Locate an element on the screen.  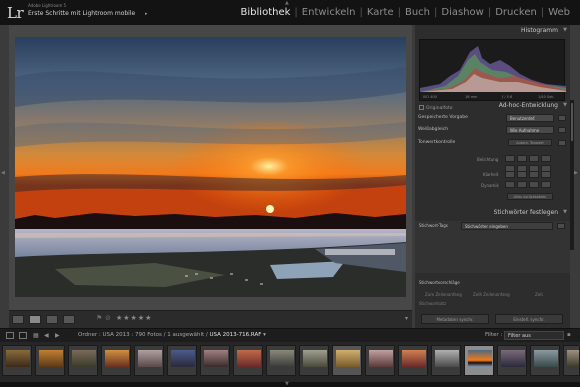
keyword-set-label: Stichwortsatz is located at coordinates (433, 303).